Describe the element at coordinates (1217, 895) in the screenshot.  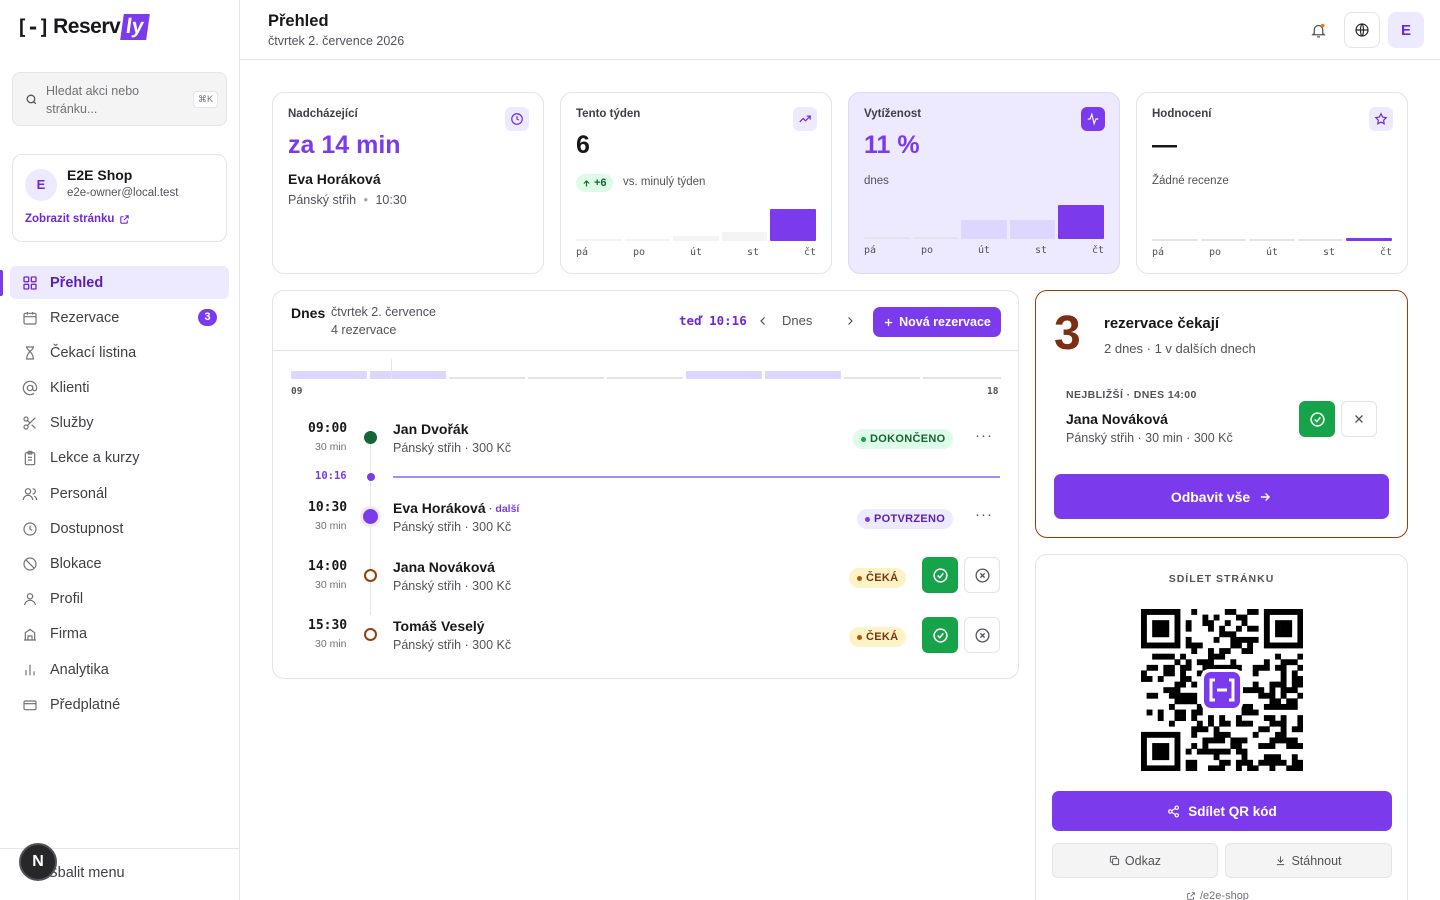
I see `public-url: /e2e-shop` at that location.